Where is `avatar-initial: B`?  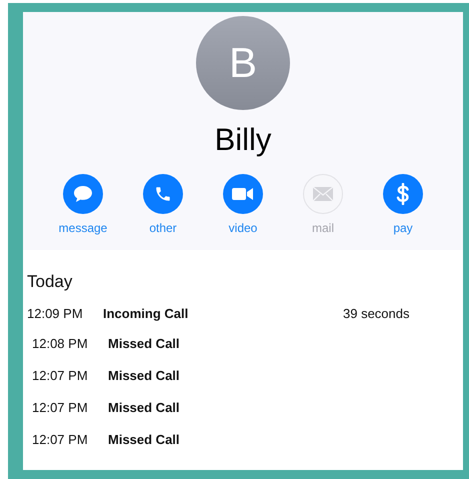
avatar-initial: B is located at coordinates (242, 63).